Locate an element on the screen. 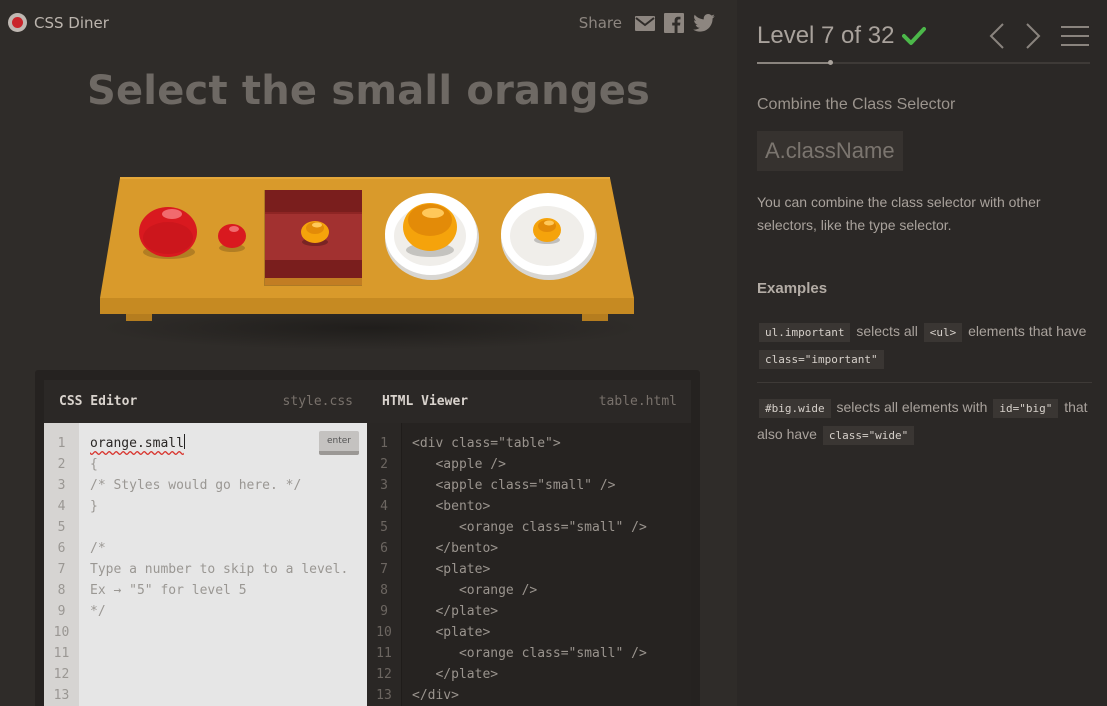  code-line: */ is located at coordinates (98, 611).